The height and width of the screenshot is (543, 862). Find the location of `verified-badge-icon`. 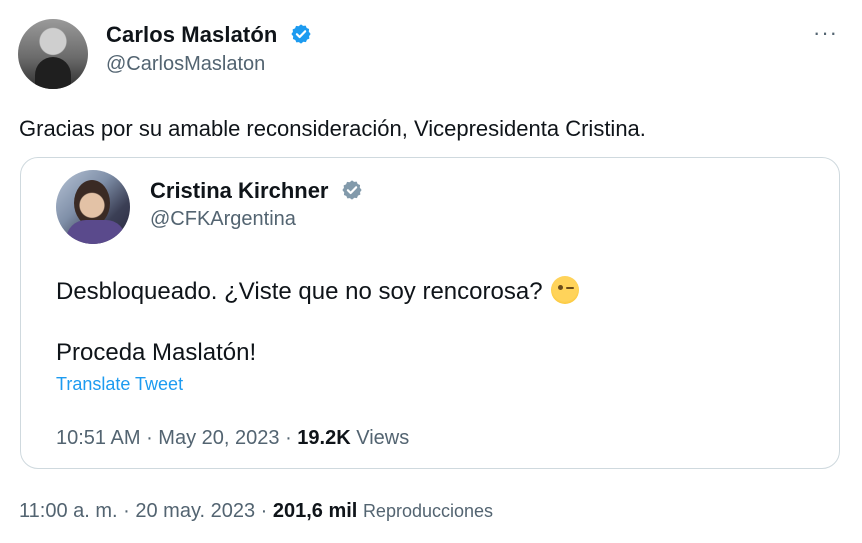

verified-badge-icon is located at coordinates (301, 37).